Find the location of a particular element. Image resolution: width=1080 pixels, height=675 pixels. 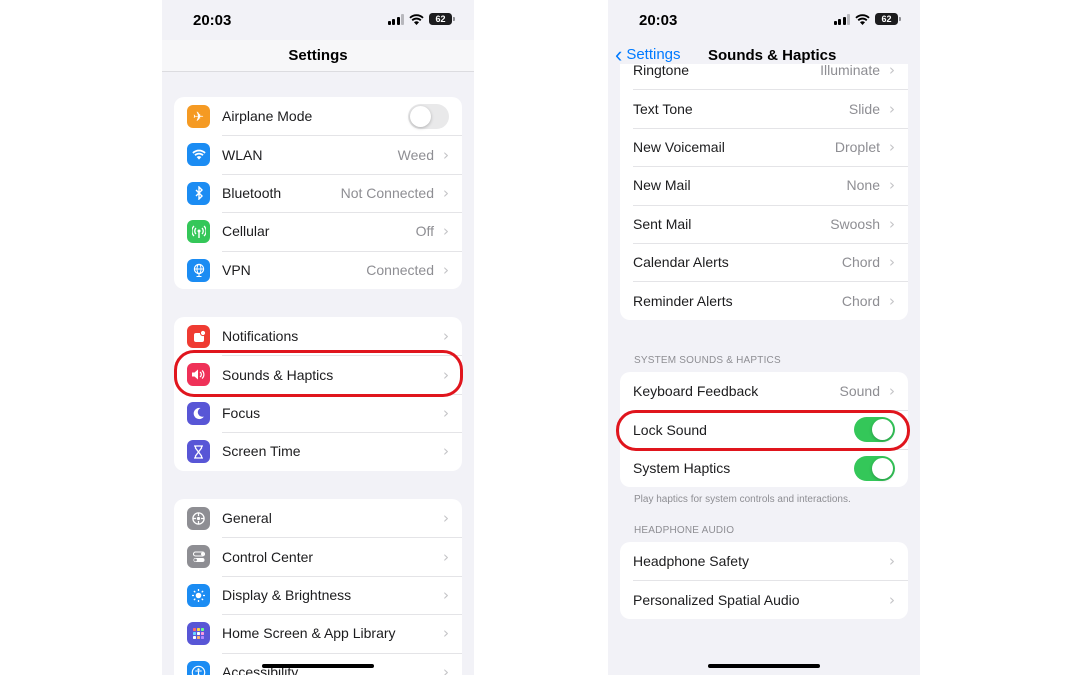

globe-icon is located at coordinates (198, 270).